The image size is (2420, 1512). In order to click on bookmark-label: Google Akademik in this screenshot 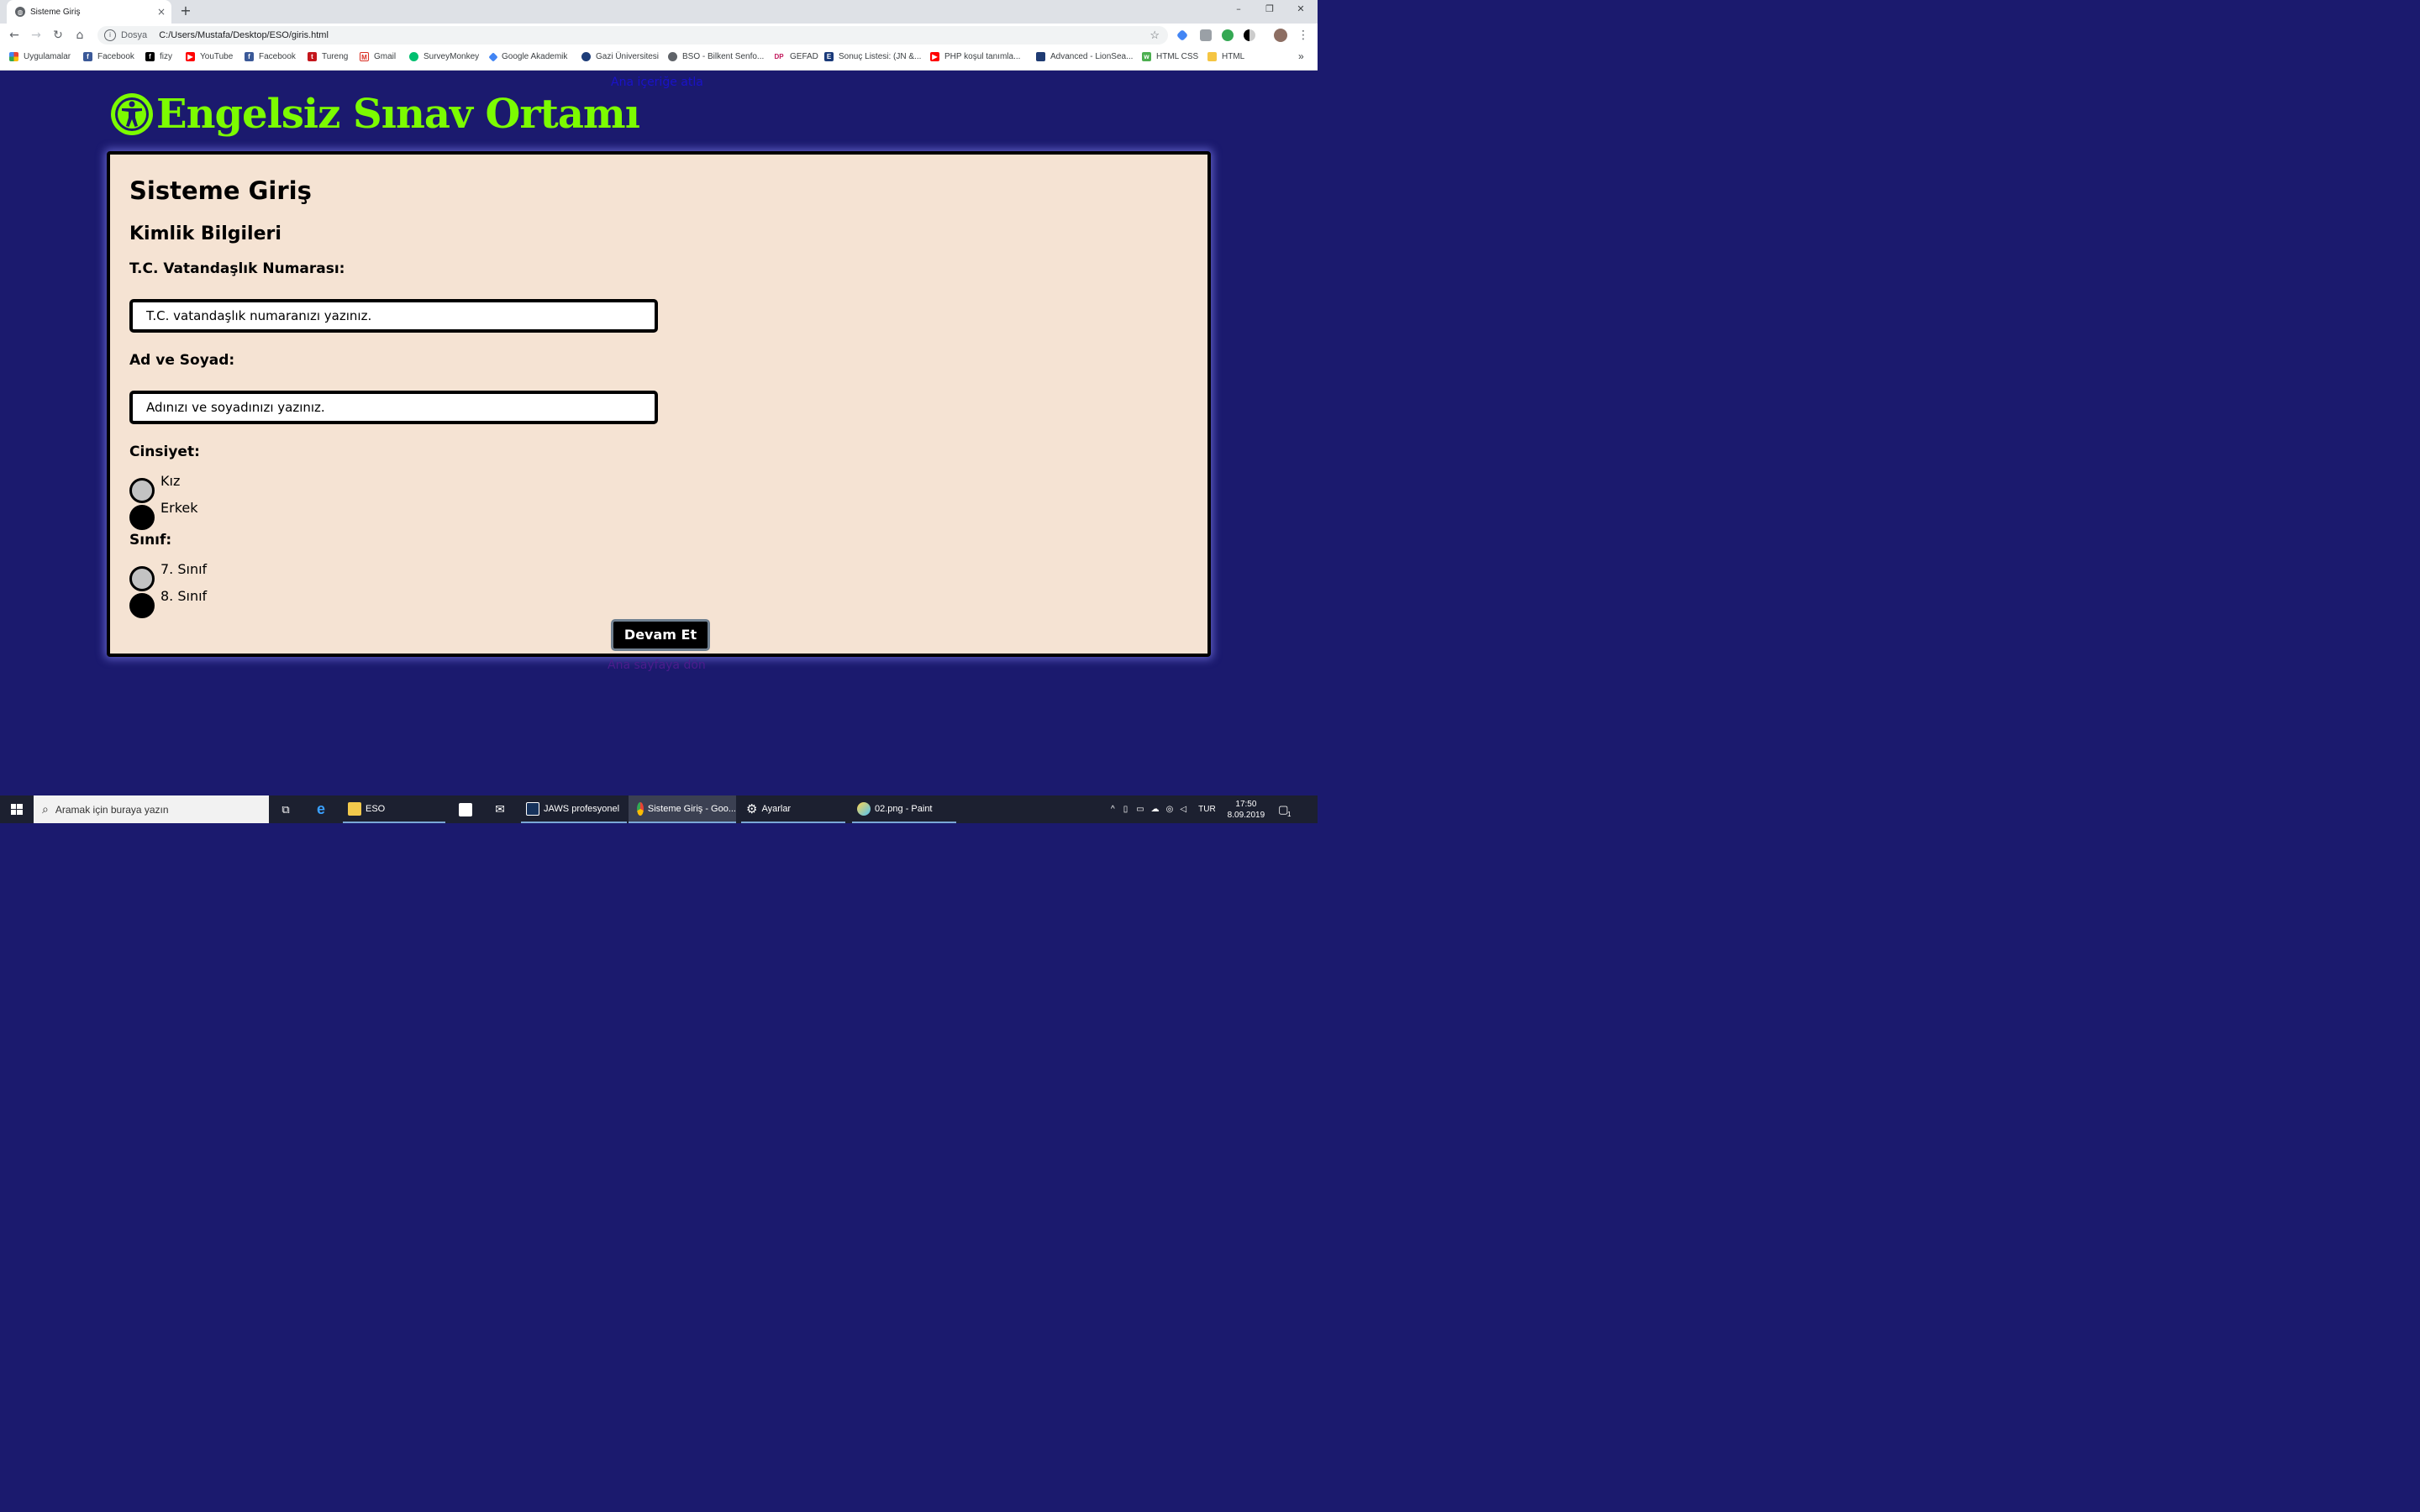, I will do `click(535, 56)`.